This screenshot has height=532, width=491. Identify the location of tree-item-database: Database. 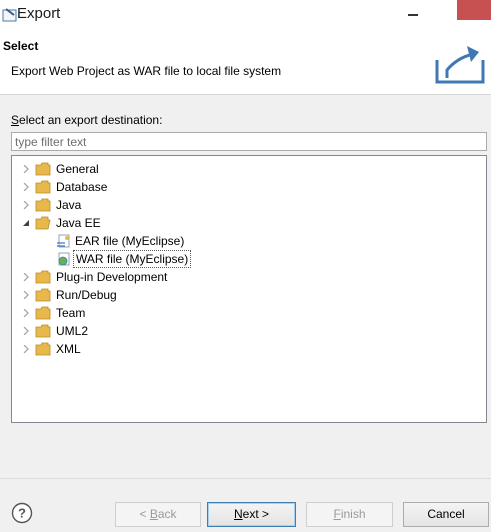
(249, 187).